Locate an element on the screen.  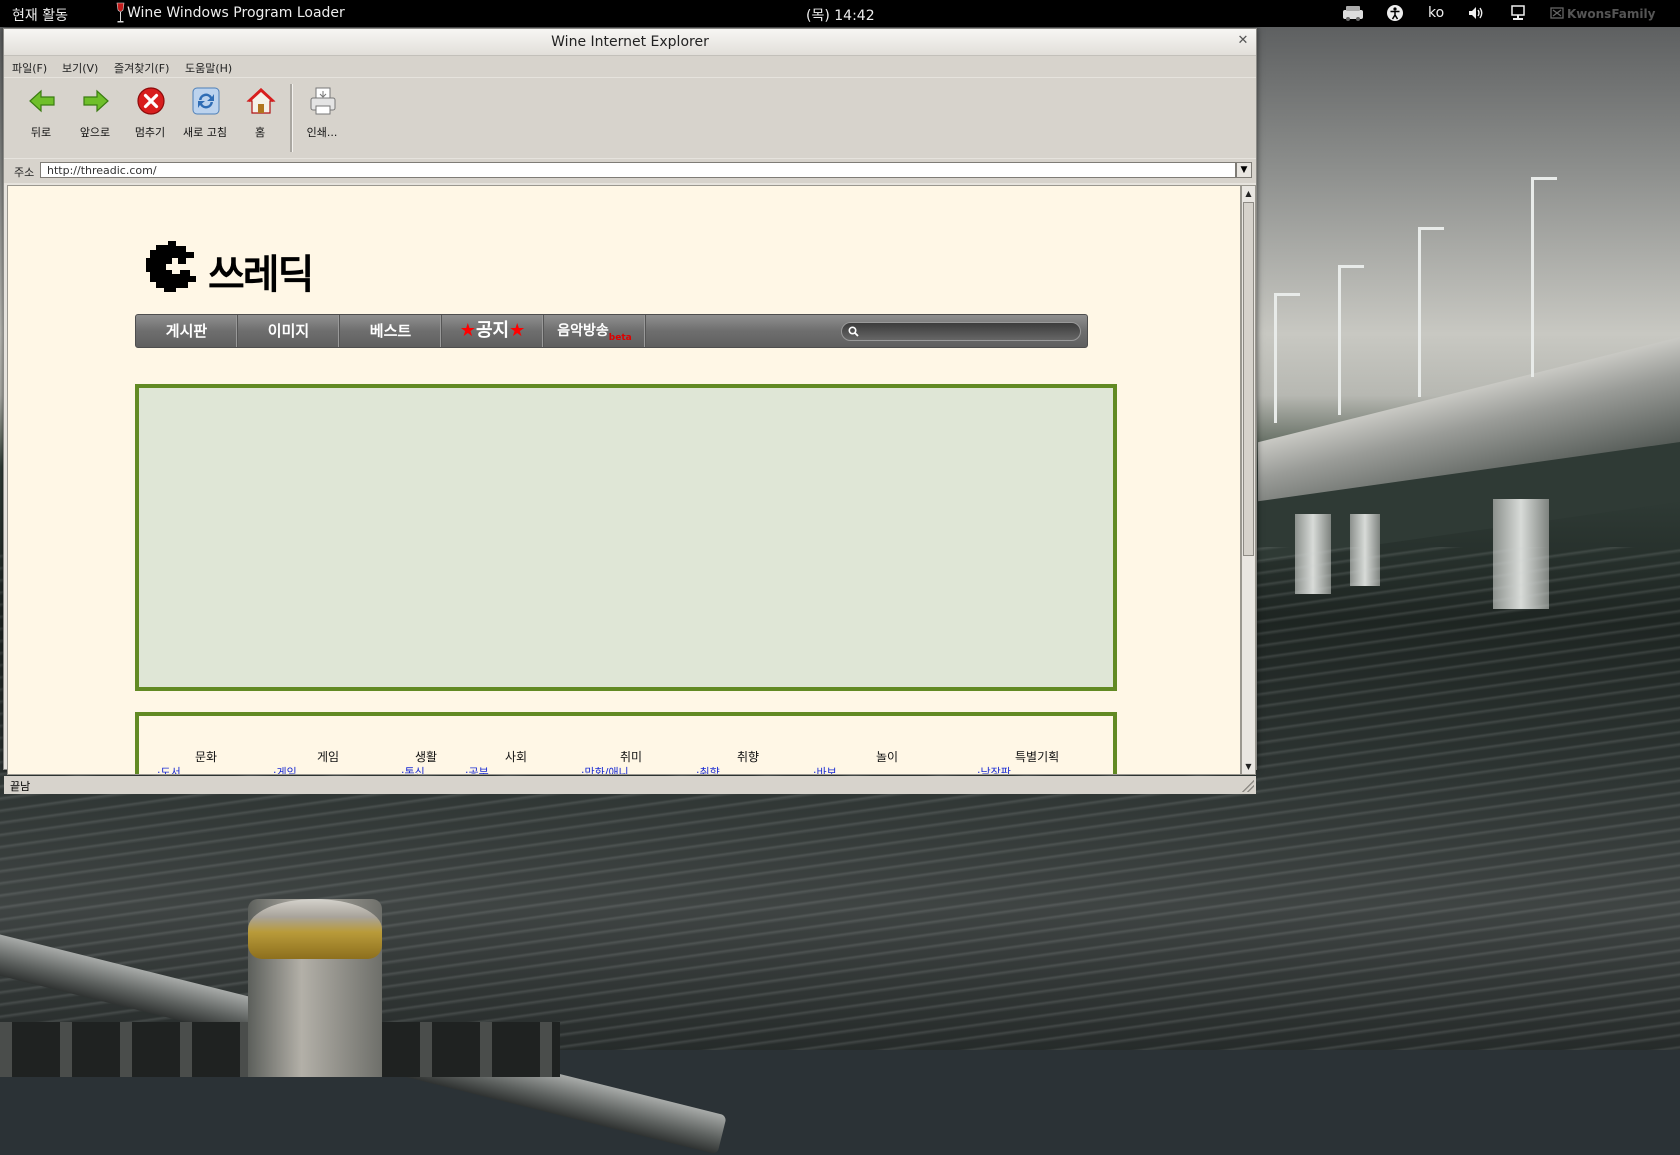
print-icon is located at coordinates (323, 101).